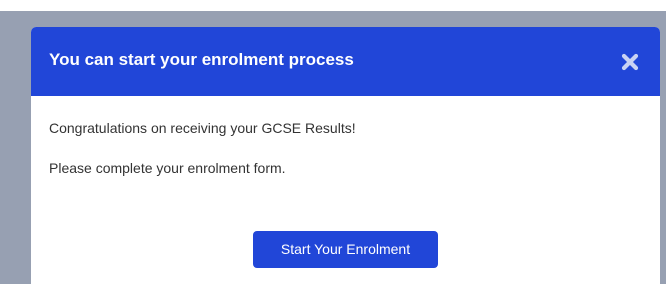 The image size is (666, 284). I want to click on close-button, so click(630, 62).